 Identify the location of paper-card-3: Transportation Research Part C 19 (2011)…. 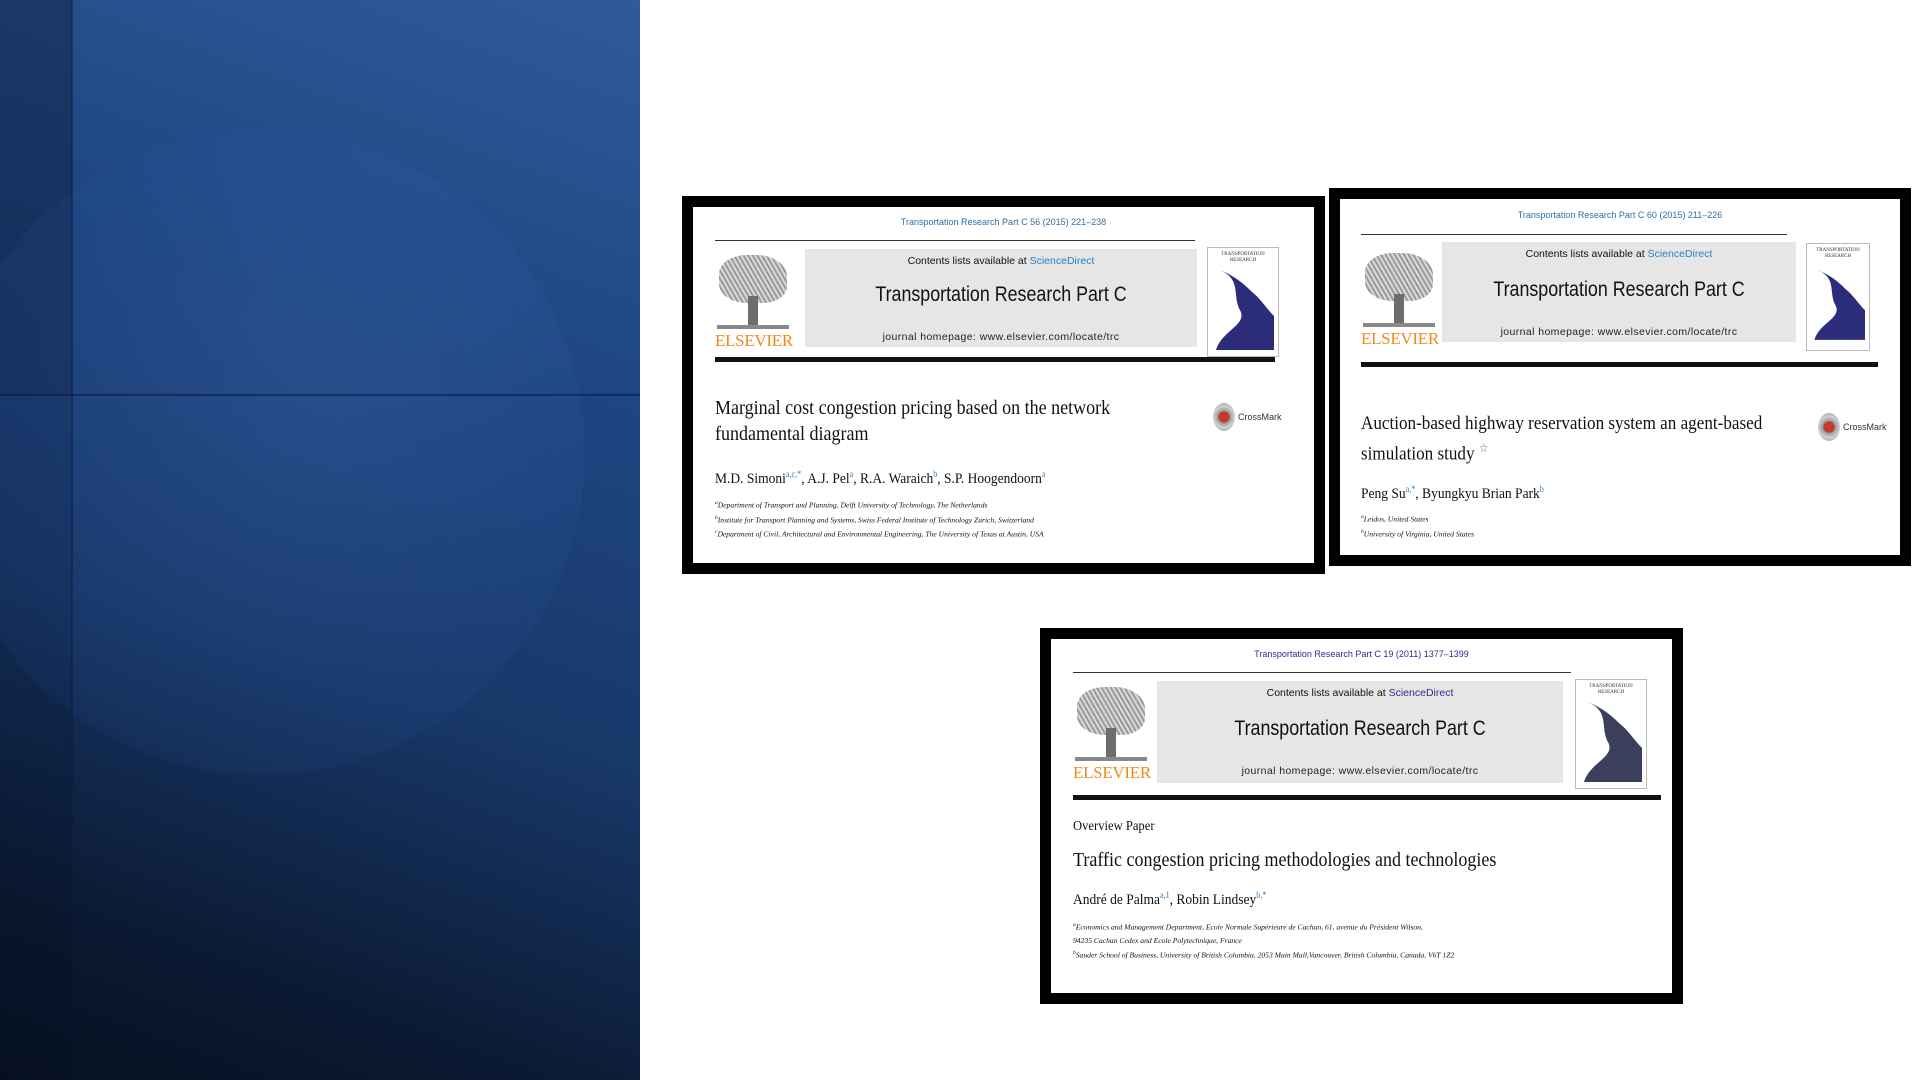
(1361, 816).